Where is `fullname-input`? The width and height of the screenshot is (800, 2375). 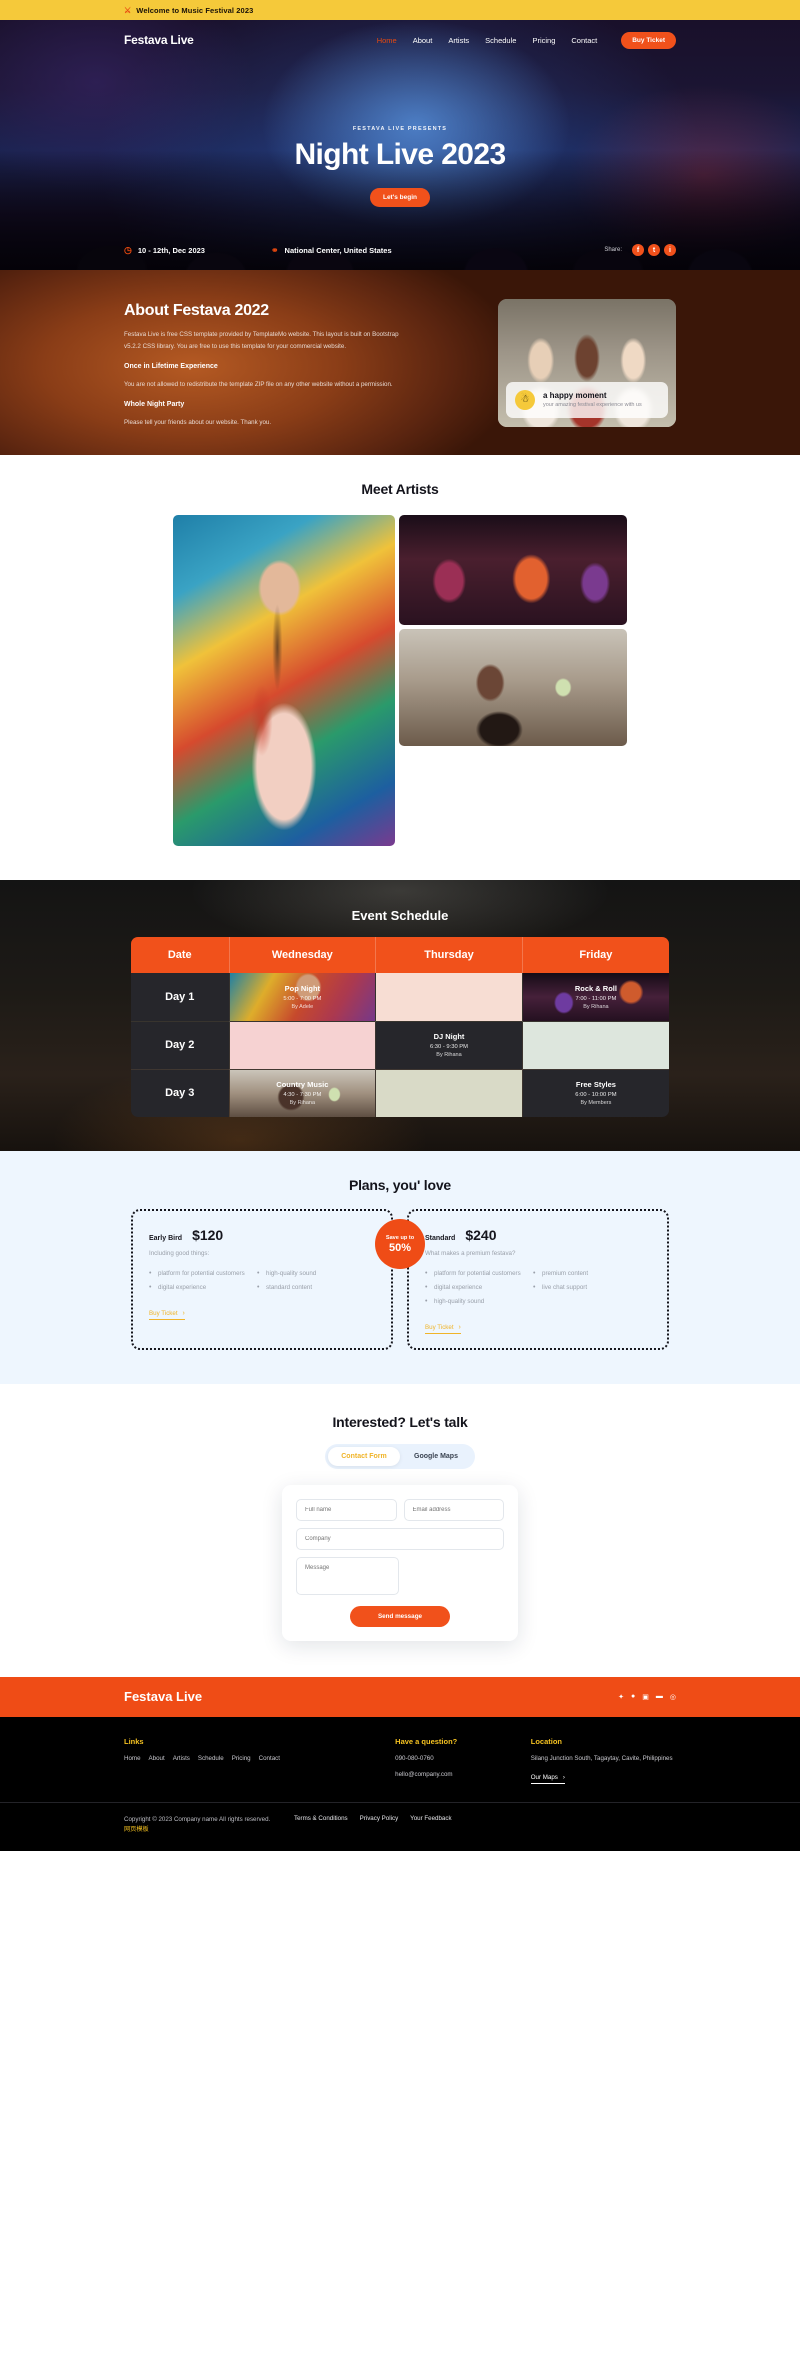 fullname-input is located at coordinates (346, 1509).